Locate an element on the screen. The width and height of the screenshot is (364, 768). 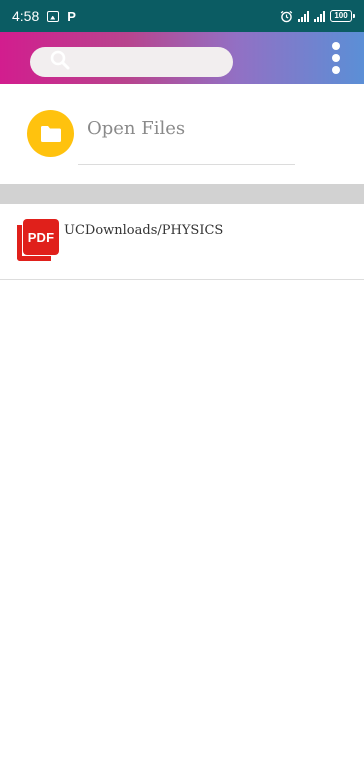
more-vert-icon is located at coordinates (336, 46).